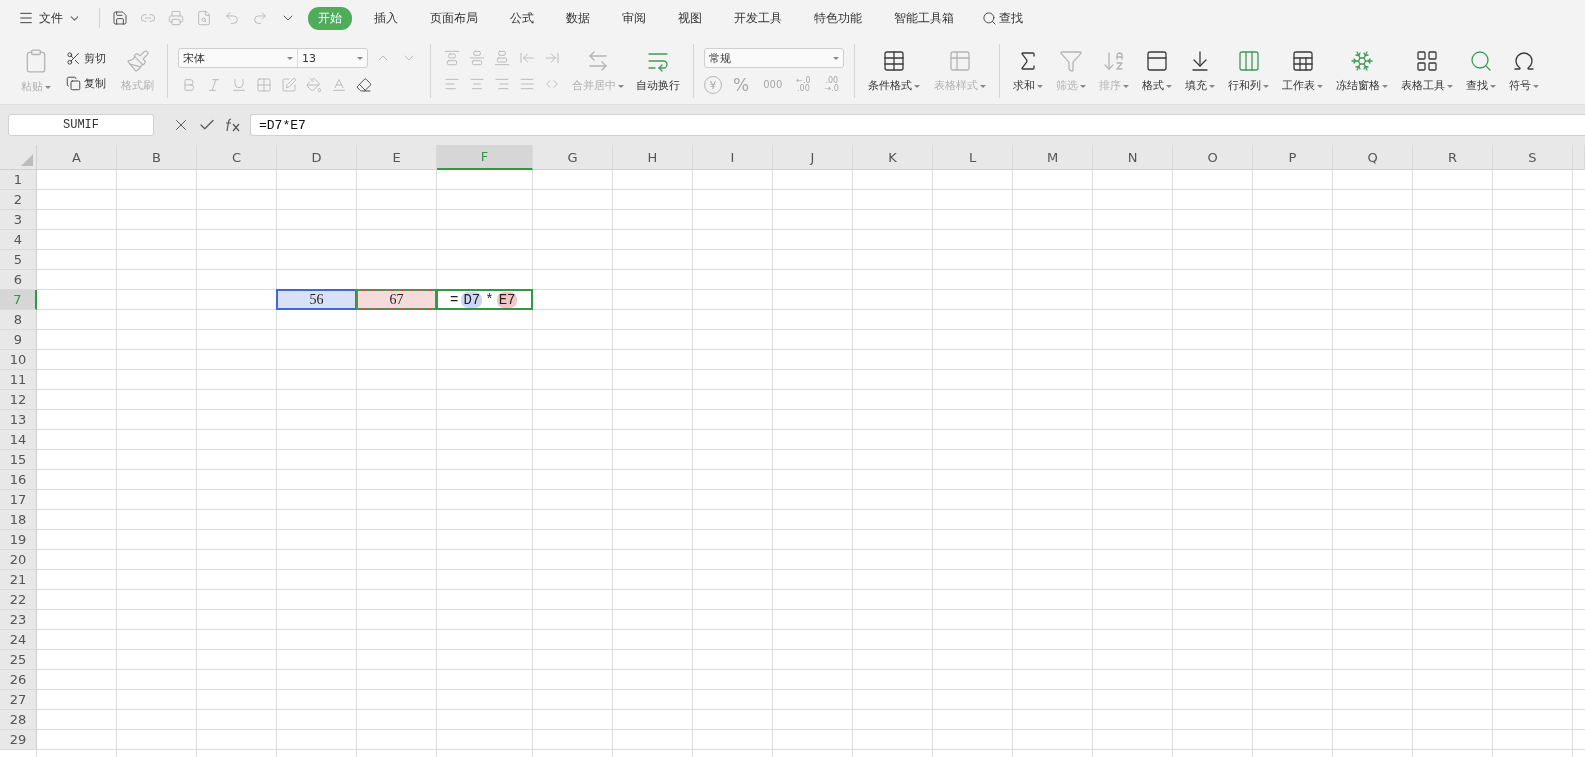  I want to click on row-header: 17, so click(18, 500).